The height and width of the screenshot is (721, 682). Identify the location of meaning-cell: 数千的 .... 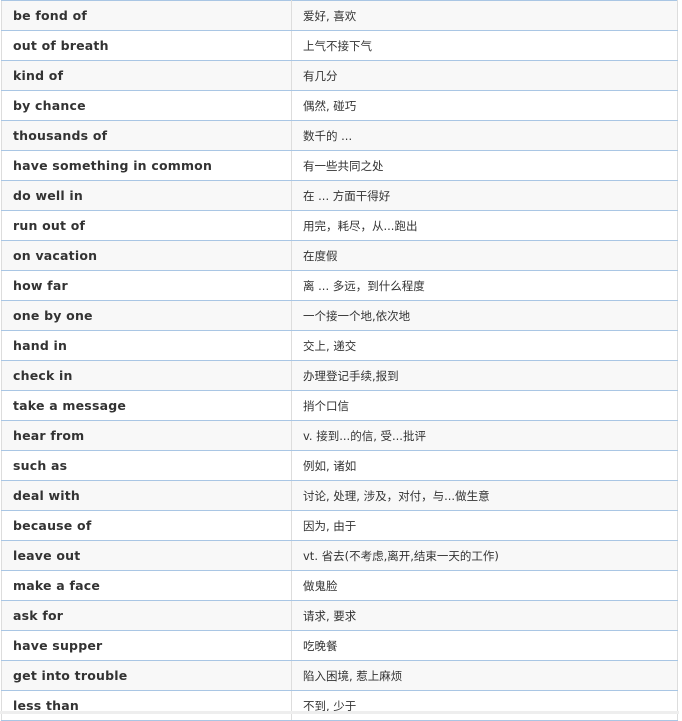
(484, 135).